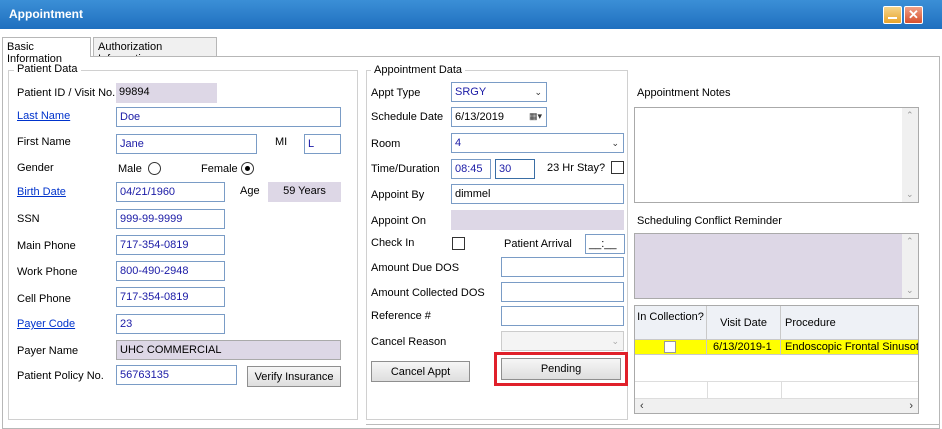  What do you see at coordinates (849, 347) in the screenshot?
I see `grid-cell-procedure: Endoscopic Frontal Sinusoto` at bounding box center [849, 347].